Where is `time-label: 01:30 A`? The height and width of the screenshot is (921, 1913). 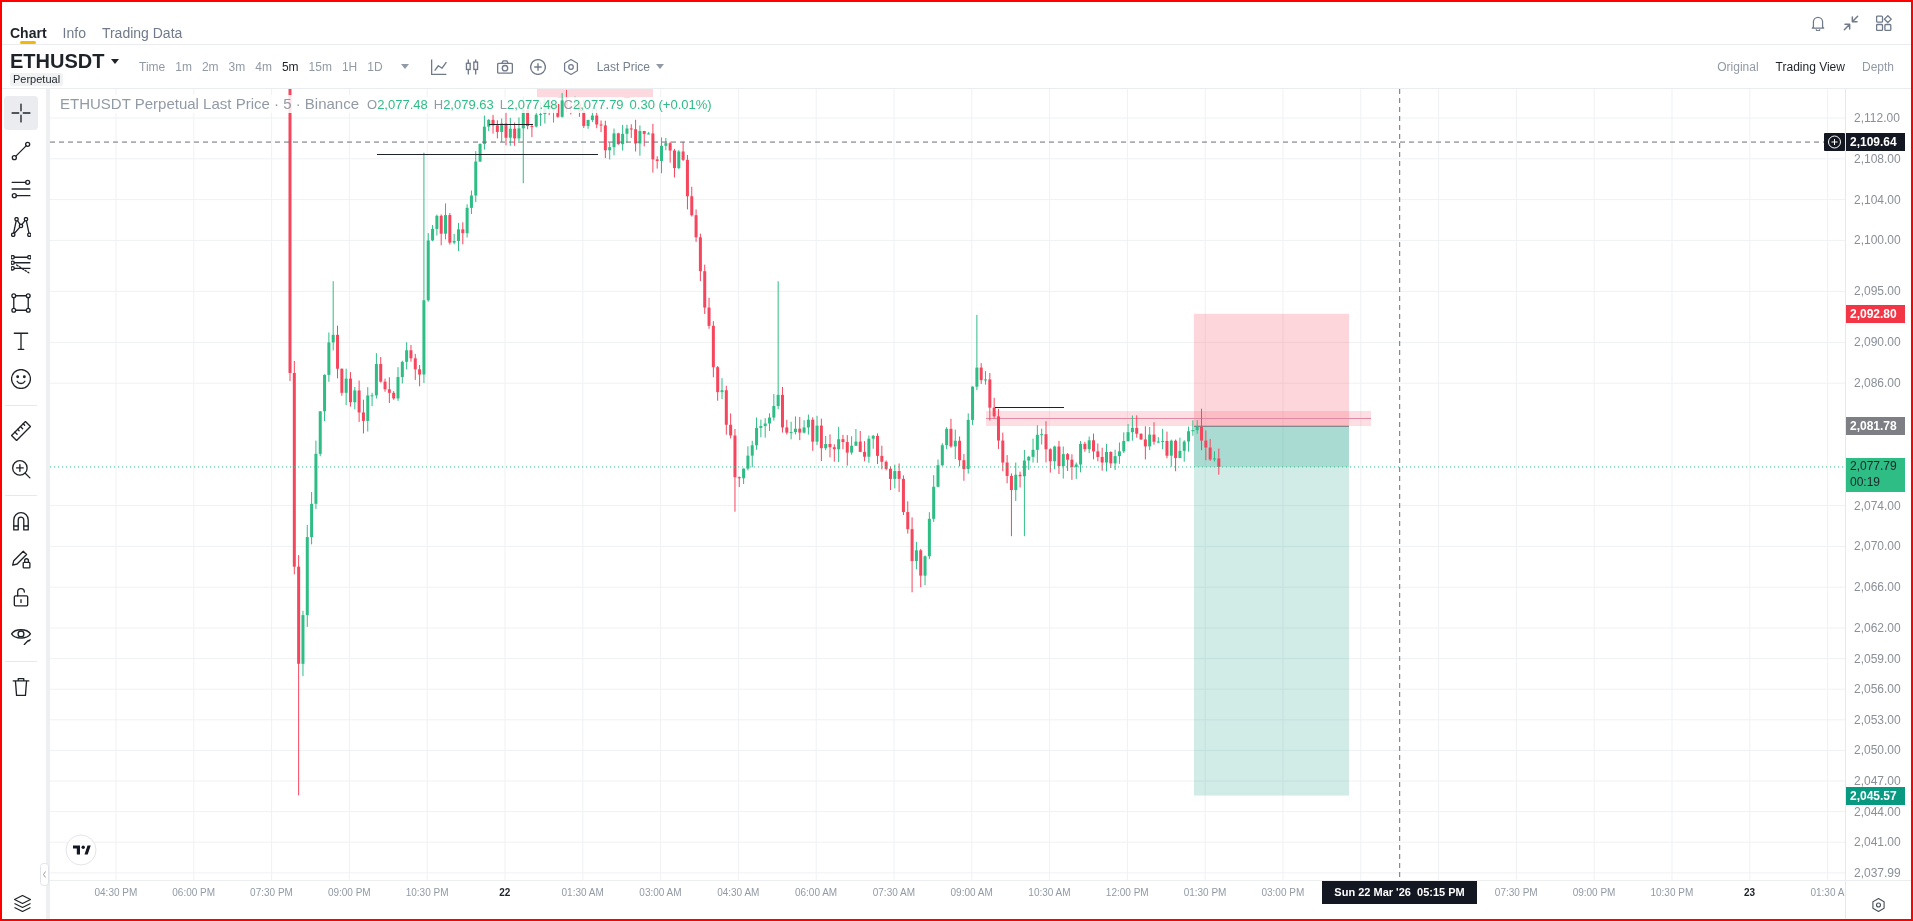
time-label: 01:30 A is located at coordinates (1827, 893).